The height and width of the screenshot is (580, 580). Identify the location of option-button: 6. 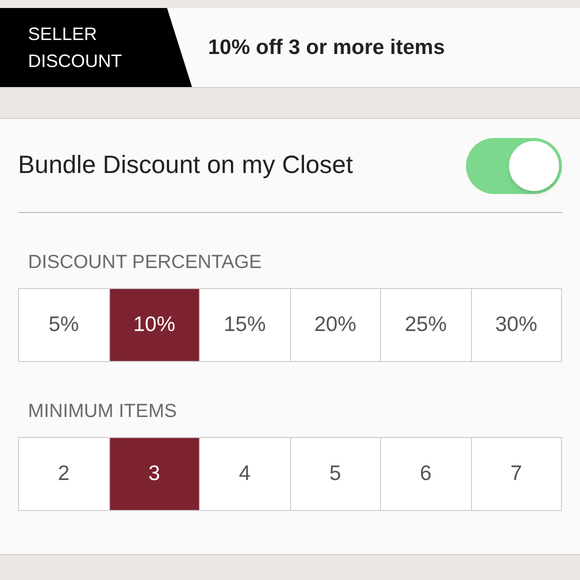
(426, 474).